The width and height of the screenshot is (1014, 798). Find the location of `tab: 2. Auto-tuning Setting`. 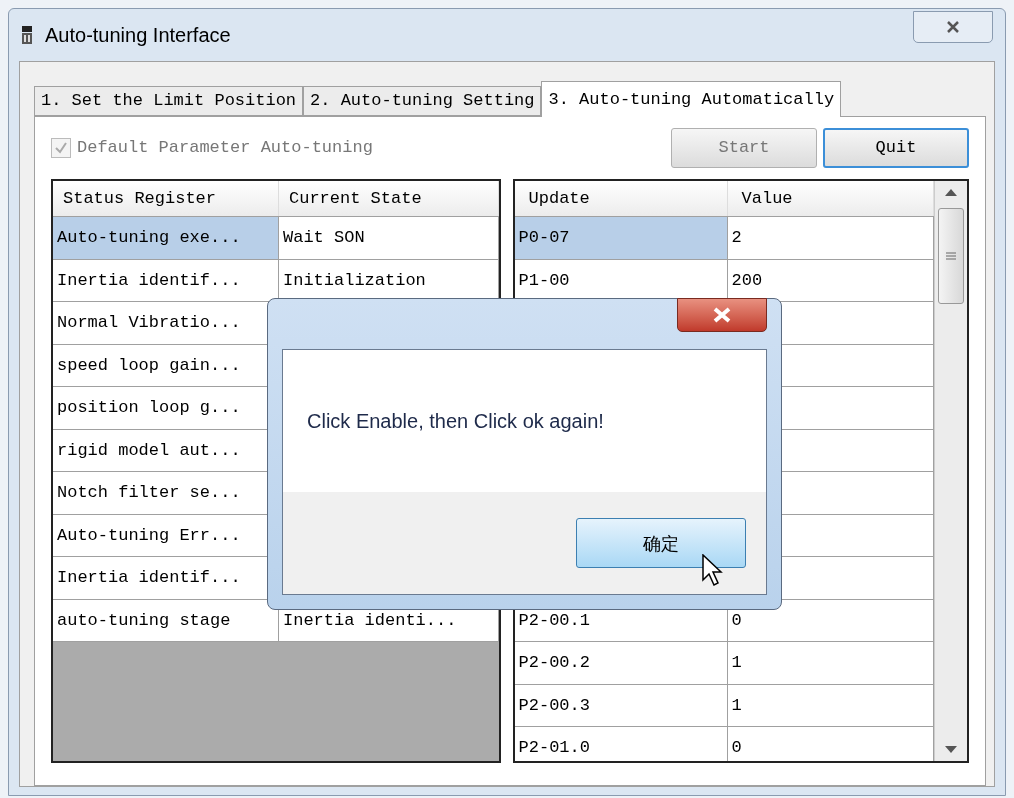

tab: 2. Auto-tuning Setting is located at coordinates (422, 101).